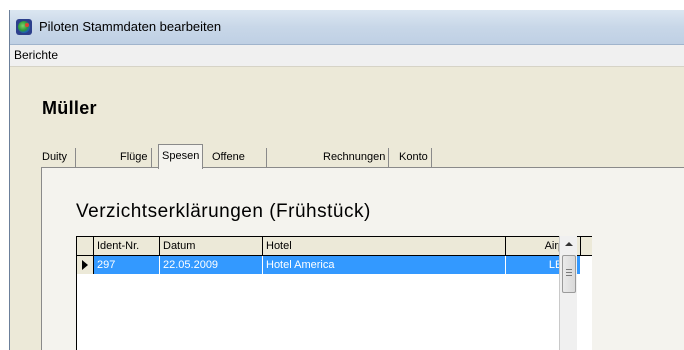 This screenshot has width=684, height=350. Describe the element at coordinates (127, 246) in the screenshot. I see `column-header-ident: Ident-Nr.` at that location.